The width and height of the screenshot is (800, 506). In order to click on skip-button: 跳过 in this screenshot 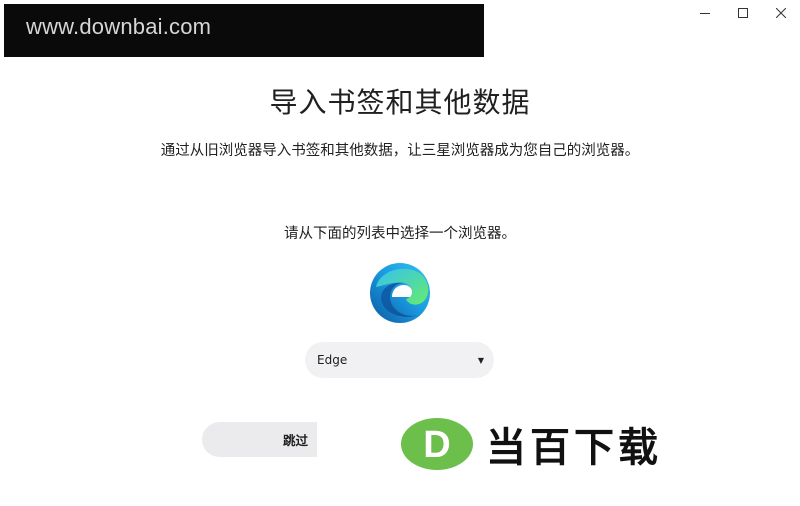, I will do `click(259, 439)`.